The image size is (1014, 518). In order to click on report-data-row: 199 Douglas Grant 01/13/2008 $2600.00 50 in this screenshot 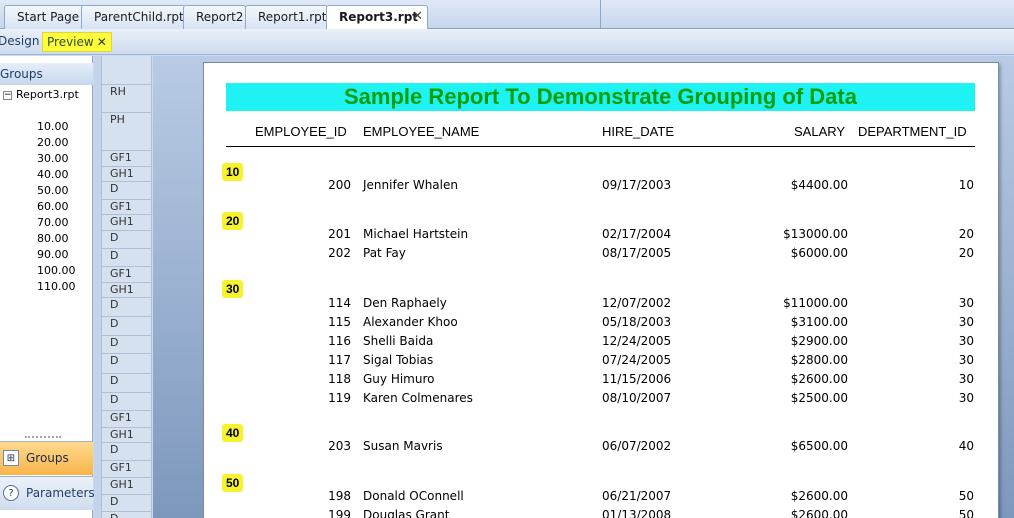, I will do `click(602, 513)`.